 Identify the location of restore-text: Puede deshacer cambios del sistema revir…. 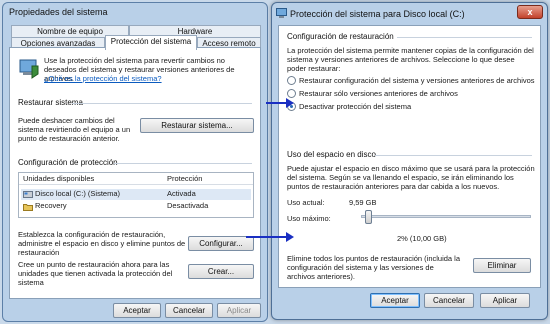
(74, 129).